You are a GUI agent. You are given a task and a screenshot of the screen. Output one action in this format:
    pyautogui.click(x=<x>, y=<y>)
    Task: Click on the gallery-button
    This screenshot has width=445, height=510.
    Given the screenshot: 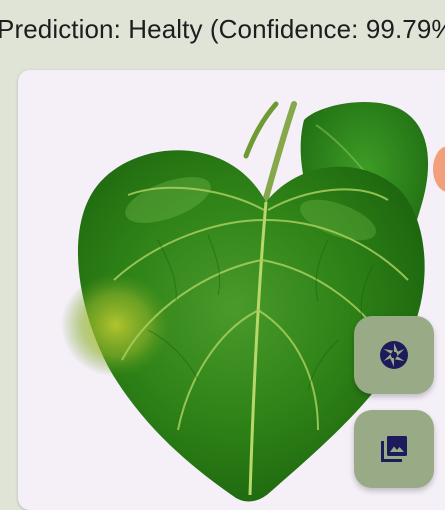 What is the action you would take?
    pyautogui.click(x=394, y=449)
    